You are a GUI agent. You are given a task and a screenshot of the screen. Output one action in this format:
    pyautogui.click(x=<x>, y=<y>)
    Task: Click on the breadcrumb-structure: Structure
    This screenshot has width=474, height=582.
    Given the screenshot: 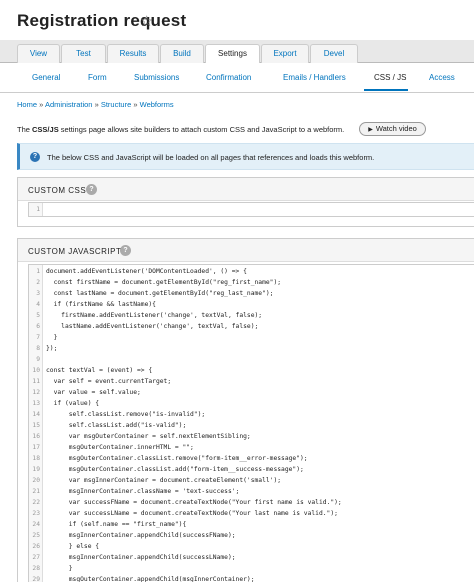 What is the action you would take?
    pyautogui.click(x=116, y=104)
    